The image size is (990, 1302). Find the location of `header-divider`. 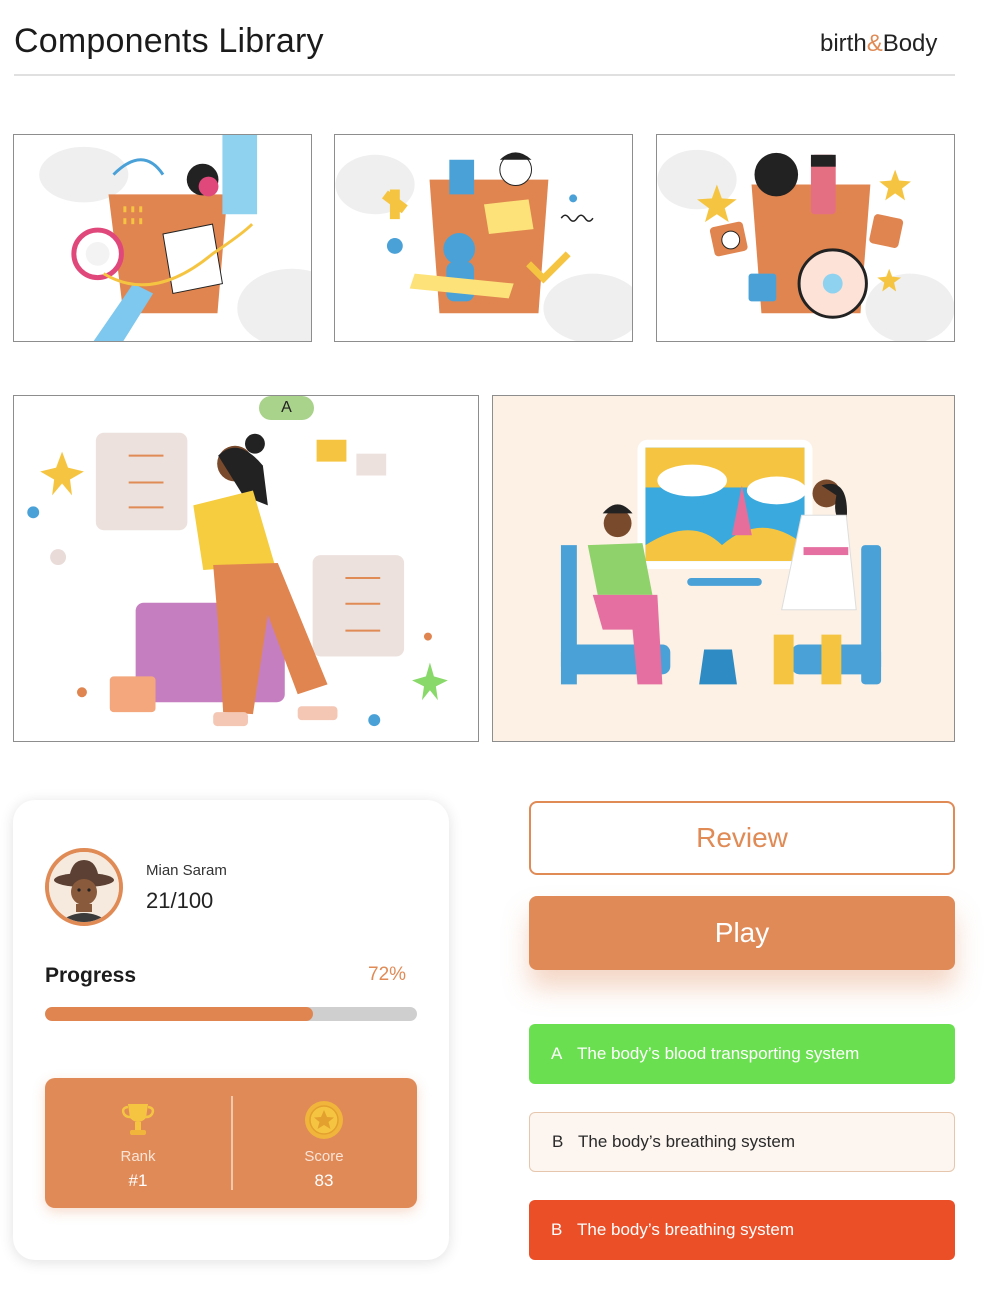

header-divider is located at coordinates (484, 75).